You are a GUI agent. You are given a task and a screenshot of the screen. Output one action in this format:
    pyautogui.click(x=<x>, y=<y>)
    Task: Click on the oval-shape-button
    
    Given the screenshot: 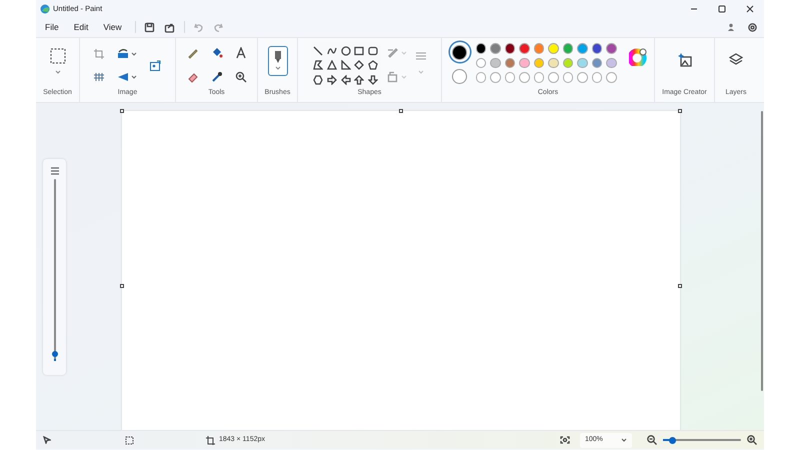 What is the action you would take?
    pyautogui.click(x=346, y=50)
    